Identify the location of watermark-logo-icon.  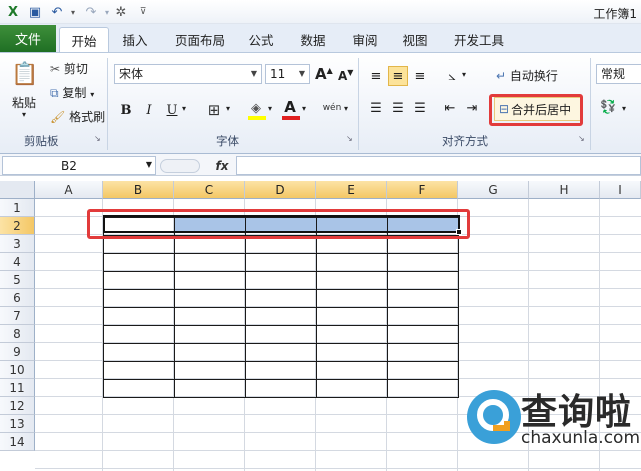
(494, 417).